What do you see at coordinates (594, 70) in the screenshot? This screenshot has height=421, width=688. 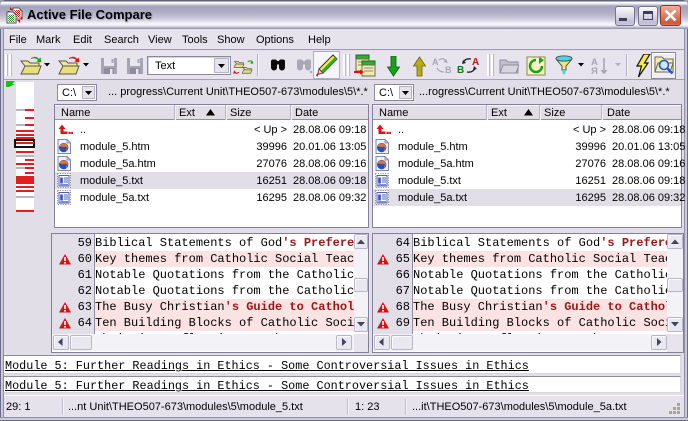 I see `svg-text: Я` at bounding box center [594, 70].